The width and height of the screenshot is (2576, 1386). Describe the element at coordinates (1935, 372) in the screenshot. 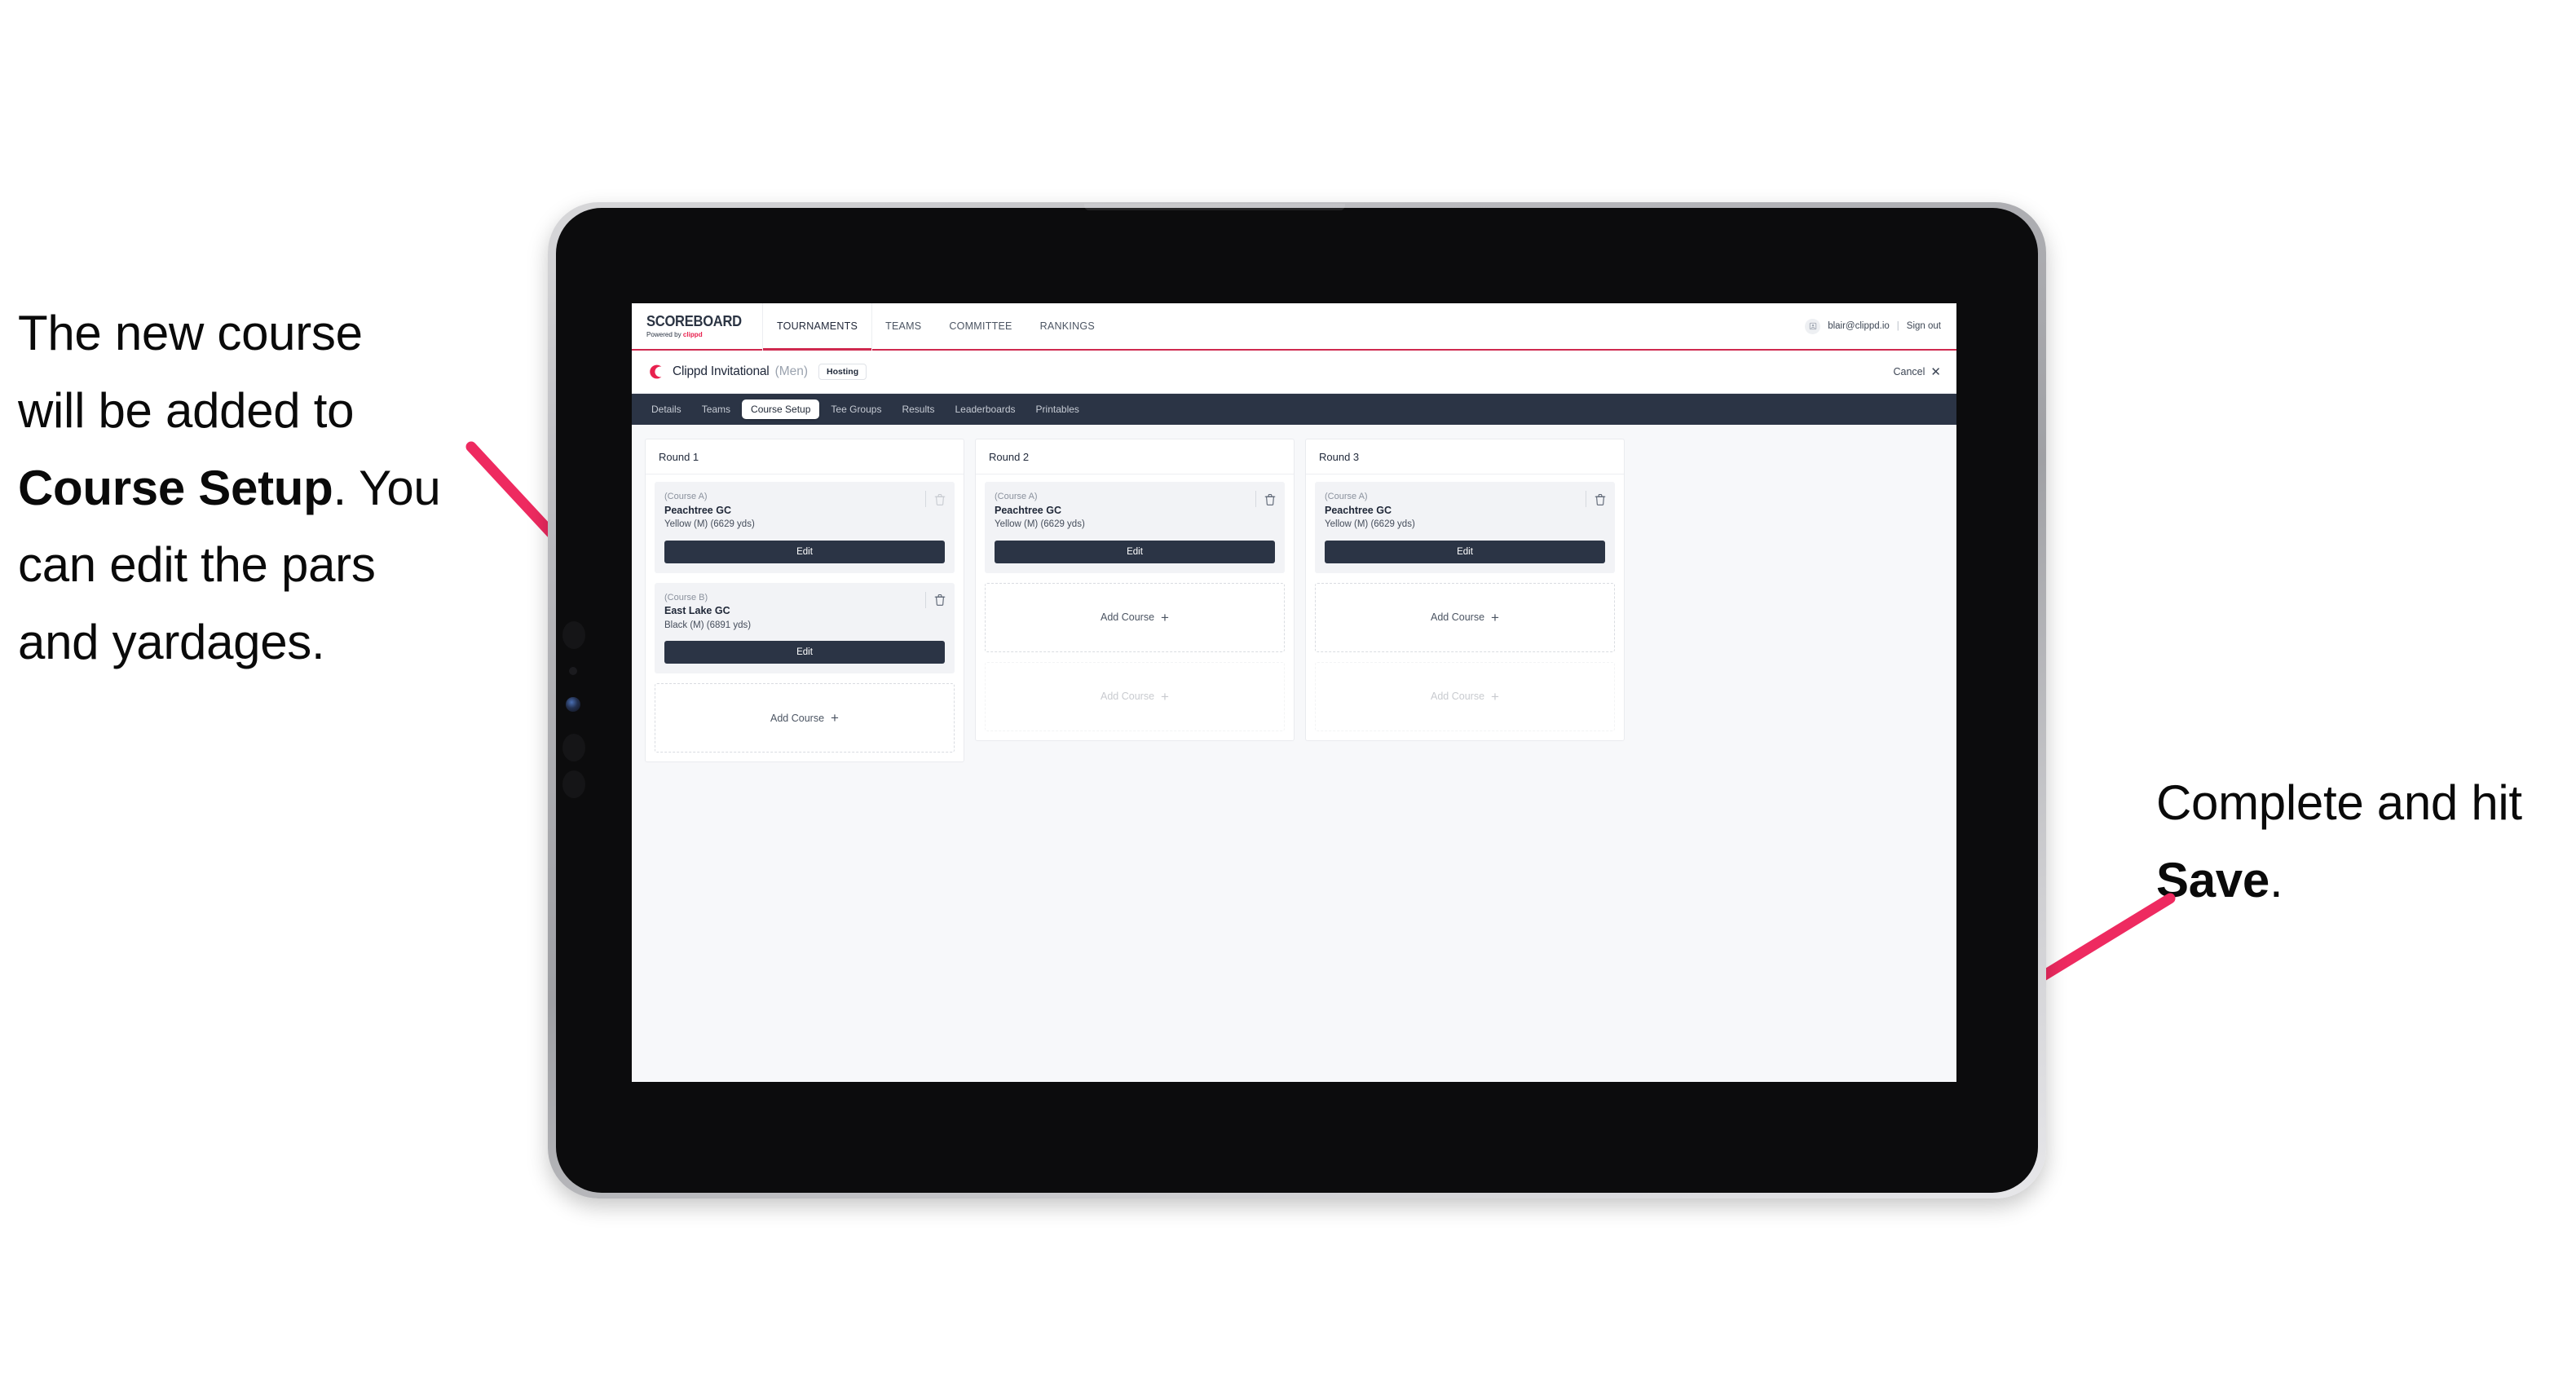

I see `close-x-icon: ✕` at that location.